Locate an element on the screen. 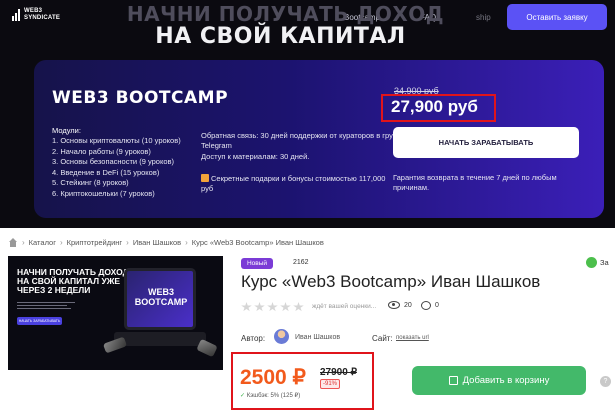  cashback-text: ✓ Кэшбэк: 5% (125 ₽) is located at coordinates (270, 395).